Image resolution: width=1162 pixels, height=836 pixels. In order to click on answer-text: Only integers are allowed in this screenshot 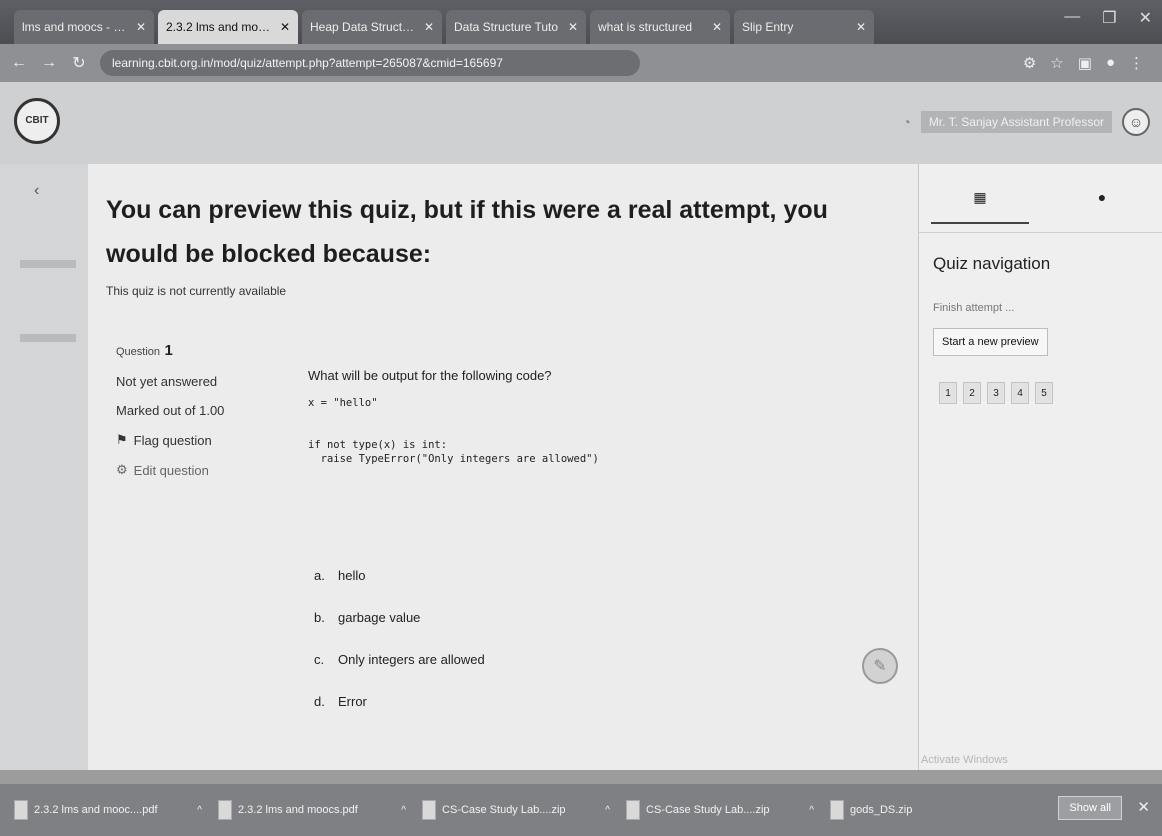, I will do `click(411, 659)`.